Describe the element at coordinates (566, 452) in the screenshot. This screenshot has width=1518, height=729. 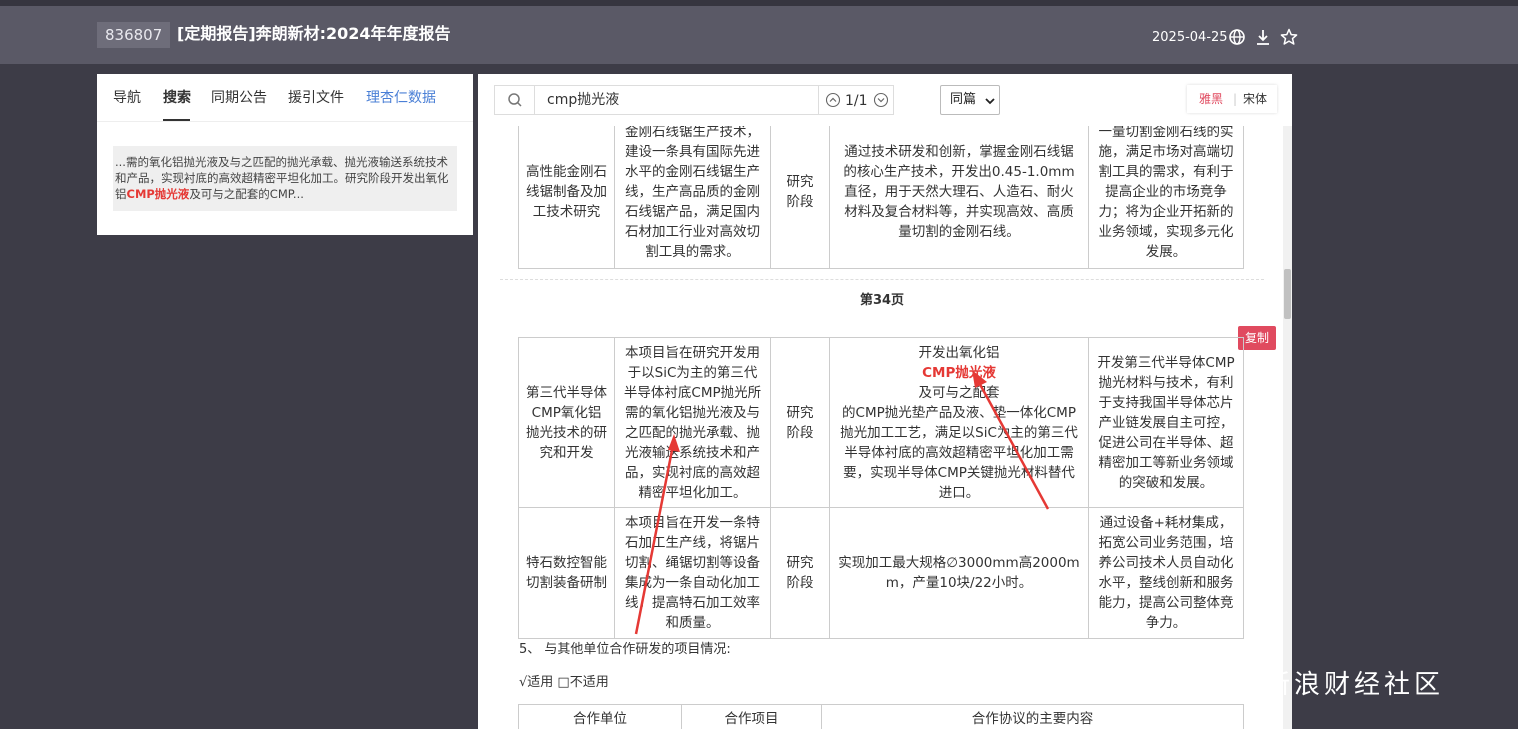
I see `cell-line: 究和开发` at that location.